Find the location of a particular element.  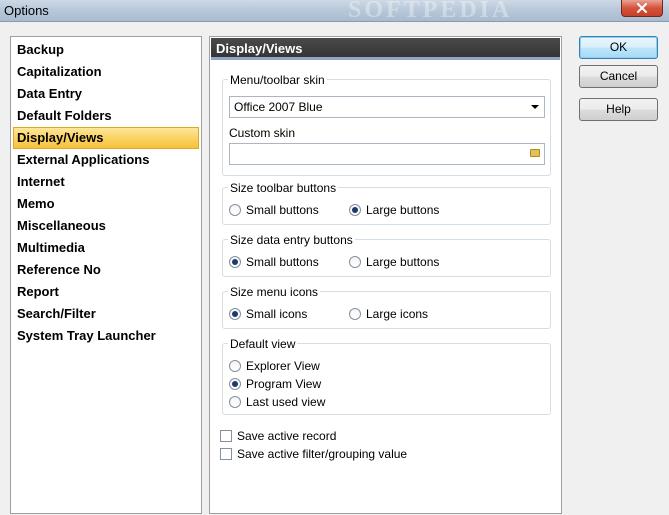

category-miscellaneous: Miscellaneous is located at coordinates (106, 226).